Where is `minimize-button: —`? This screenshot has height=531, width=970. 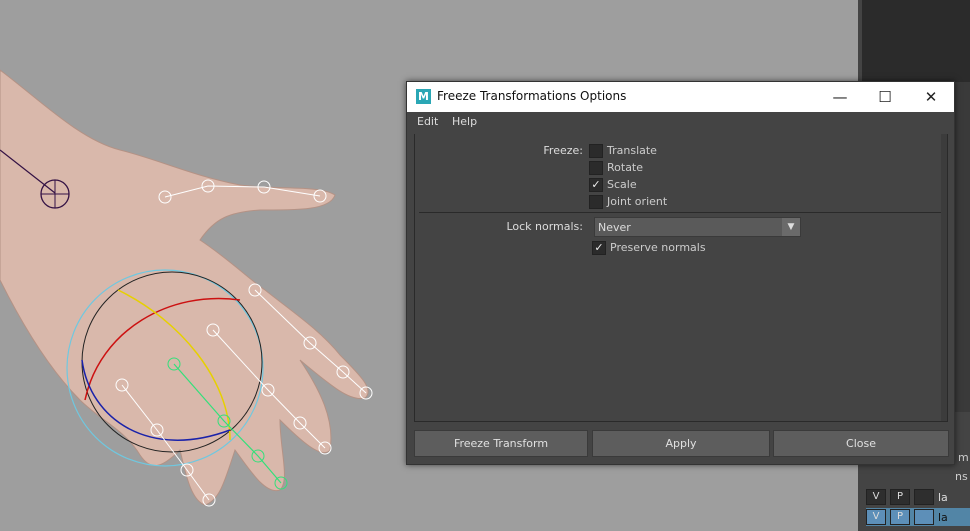
minimize-button: — is located at coordinates (840, 97).